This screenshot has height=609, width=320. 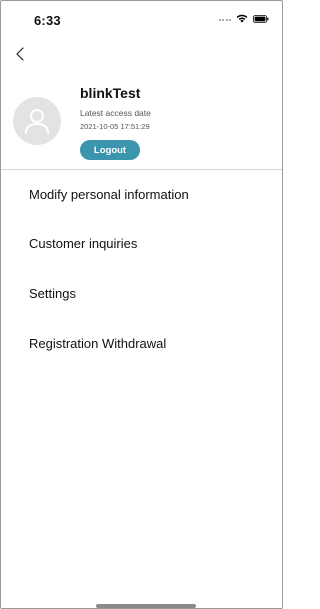 I want to click on avatar, so click(x=37, y=121).